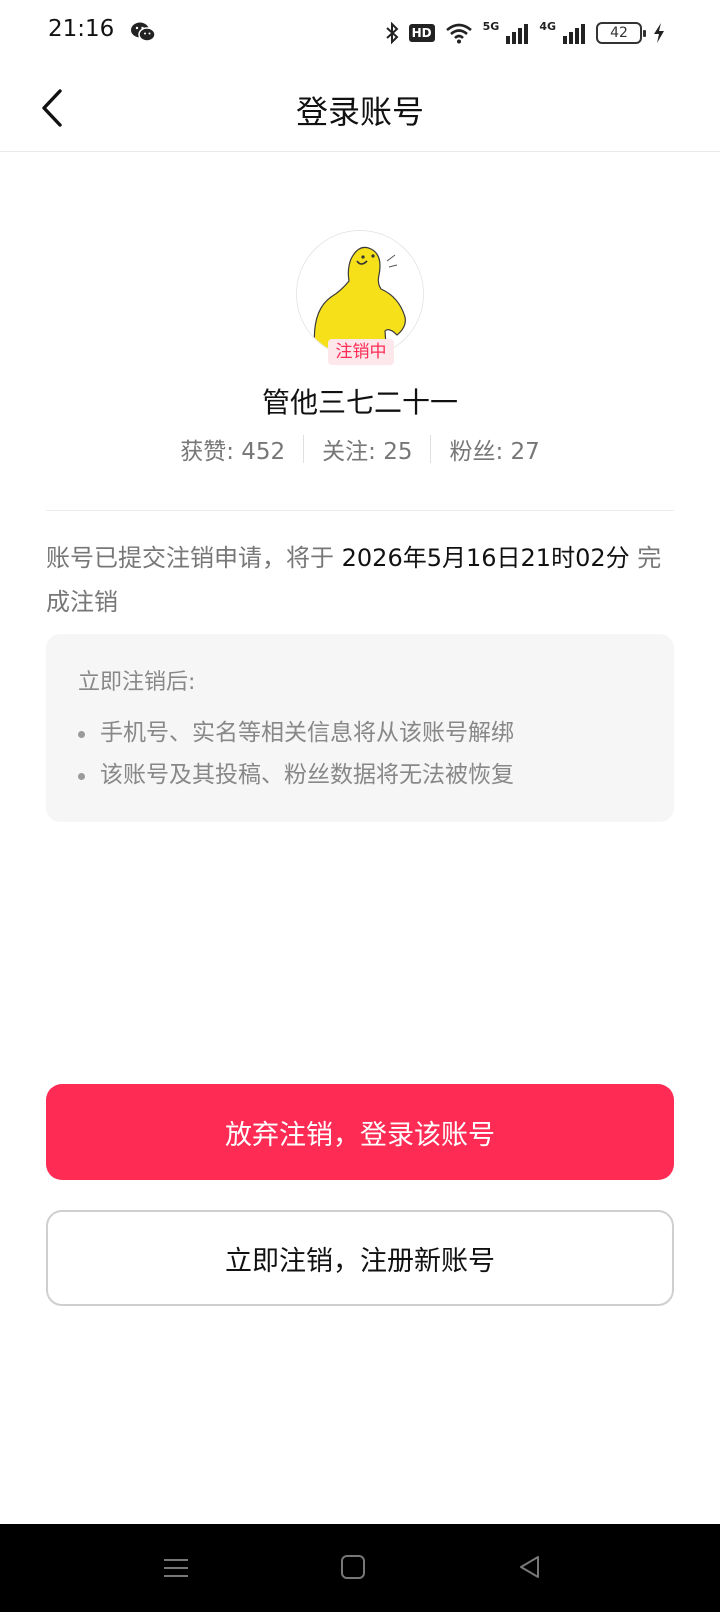  Describe the element at coordinates (360, 297) in the screenshot. I see `avatar-container: 注销中` at that location.